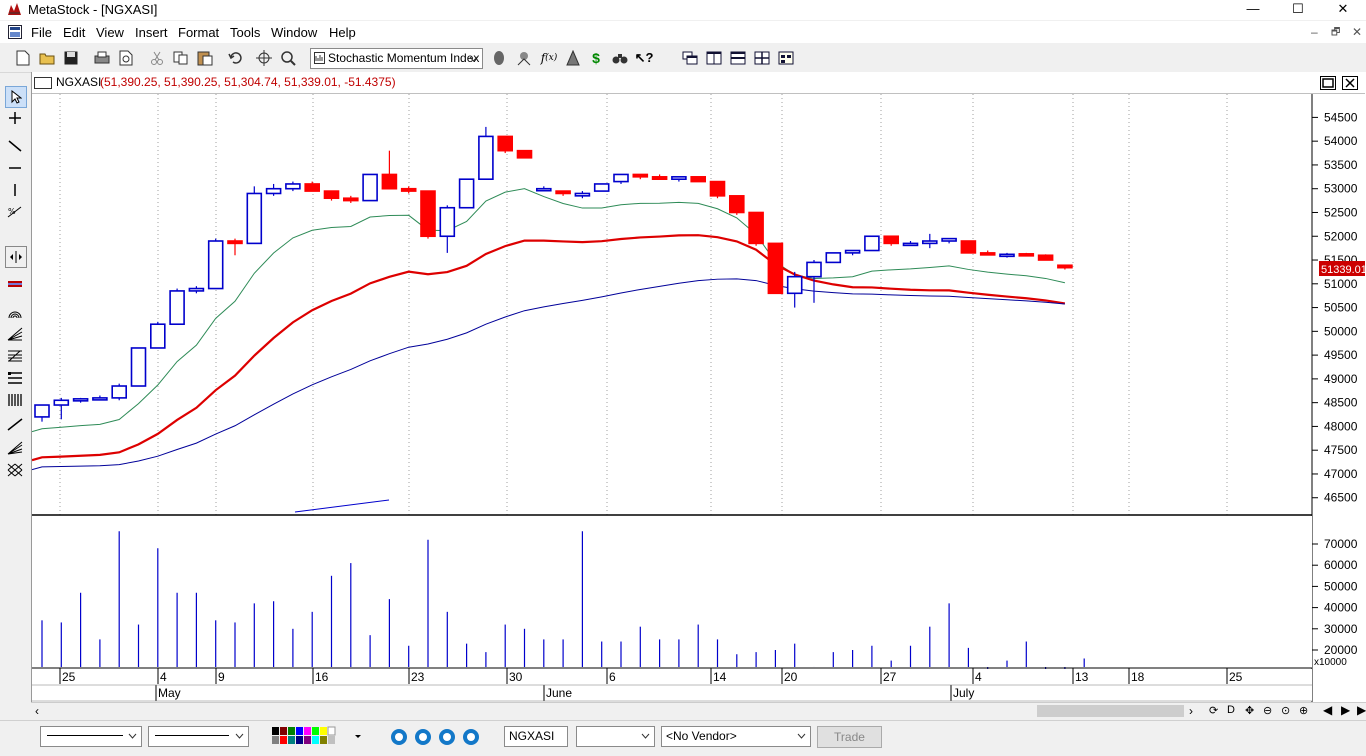 The image size is (1366, 756). Describe the element at coordinates (245, 32) in the screenshot. I see `menu-tools: Tools` at that location.